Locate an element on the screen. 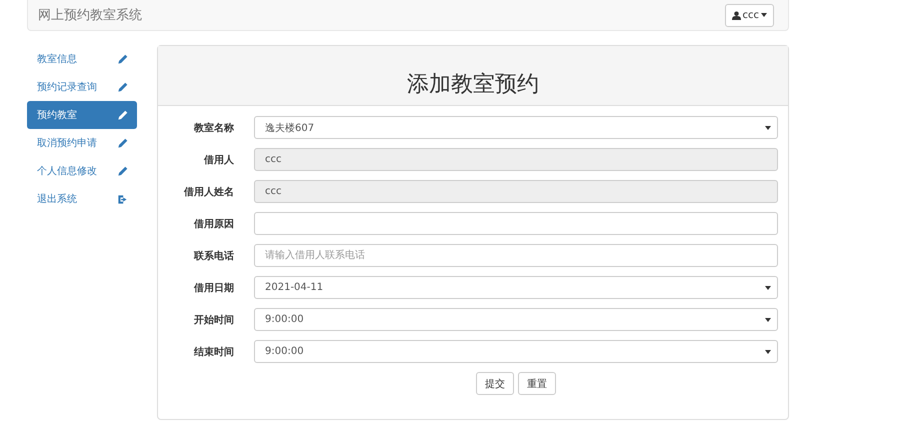 The image size is (900, 435). field-label: 借用人姓名 is located at coordinates (208, 192).